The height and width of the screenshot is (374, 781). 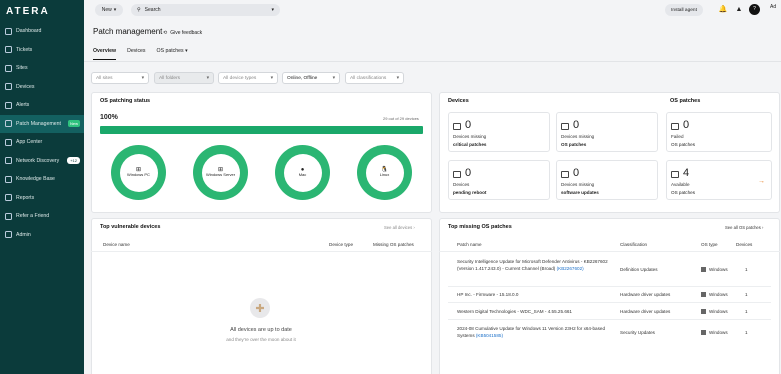 What do you see at coordinates (637, 332) in the screenshot?
I see `classification-cell: Security Updates` at bounding box center [637, 332].